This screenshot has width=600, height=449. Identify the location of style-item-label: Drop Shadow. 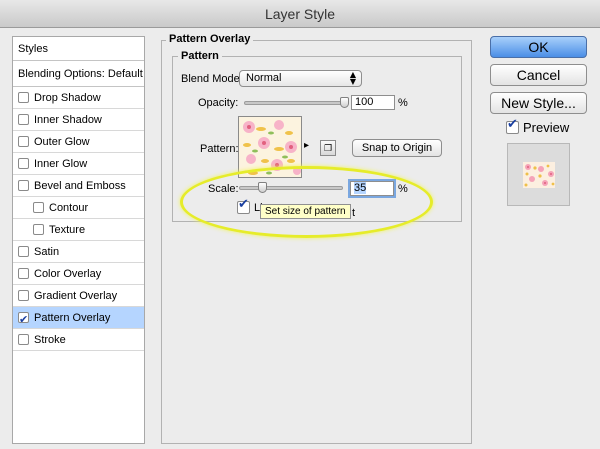
(67, 97).